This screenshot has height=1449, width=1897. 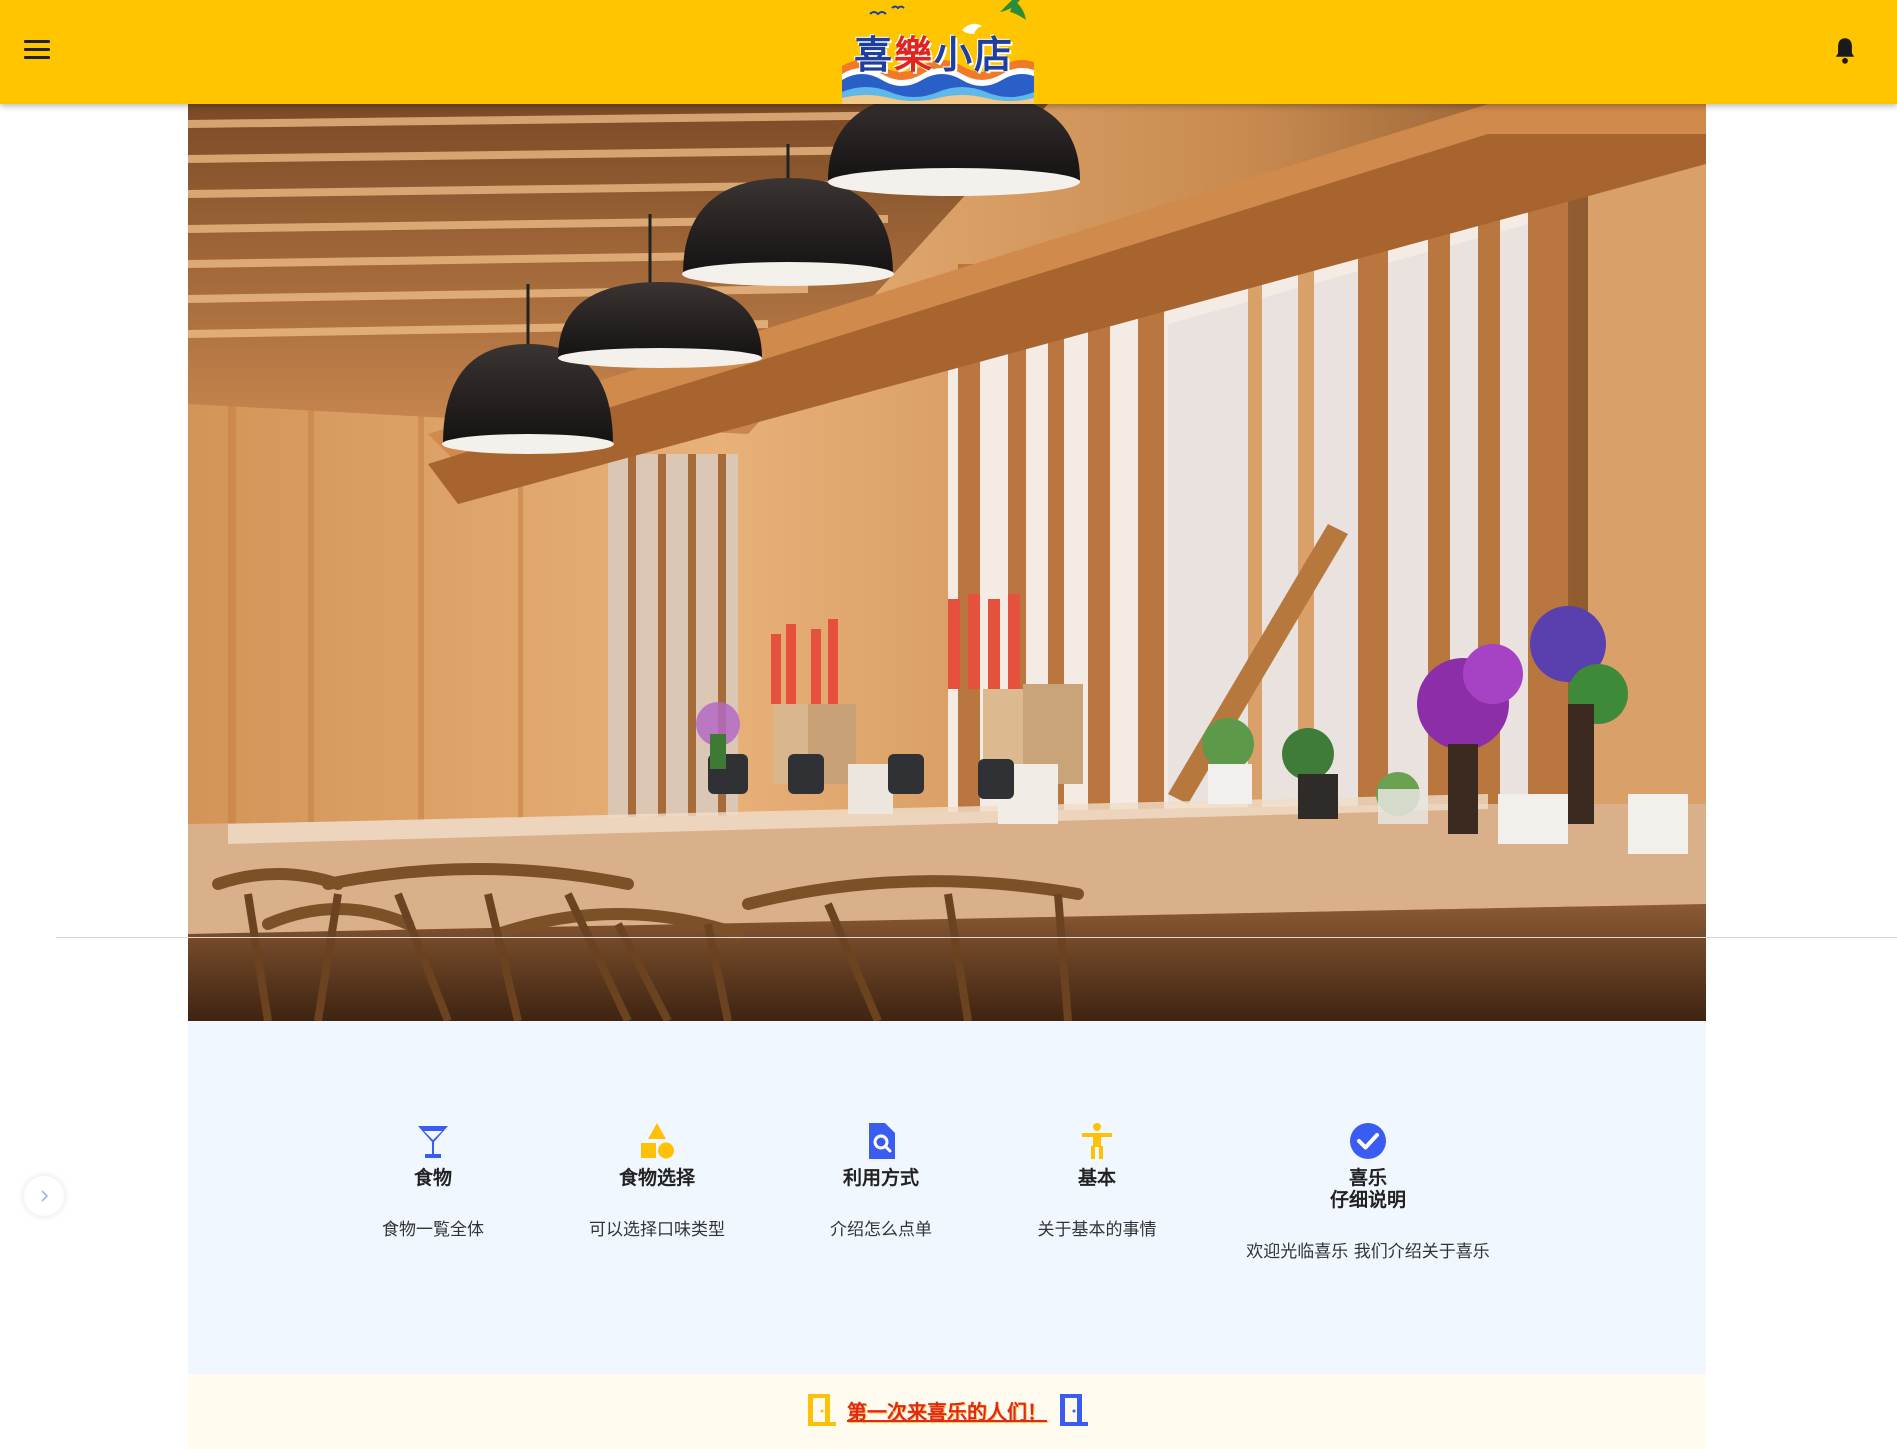 I want to click on feature-about: 喜乐 仔细说明 欢迎光临喜乐 我们介绍关于喜乐, so click(x=1368, y=1192).